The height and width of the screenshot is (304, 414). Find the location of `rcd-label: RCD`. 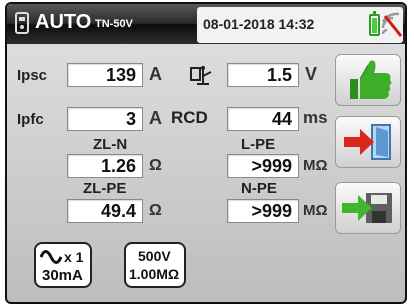

rcd-label: RCD is located at coordinates (189, 117).